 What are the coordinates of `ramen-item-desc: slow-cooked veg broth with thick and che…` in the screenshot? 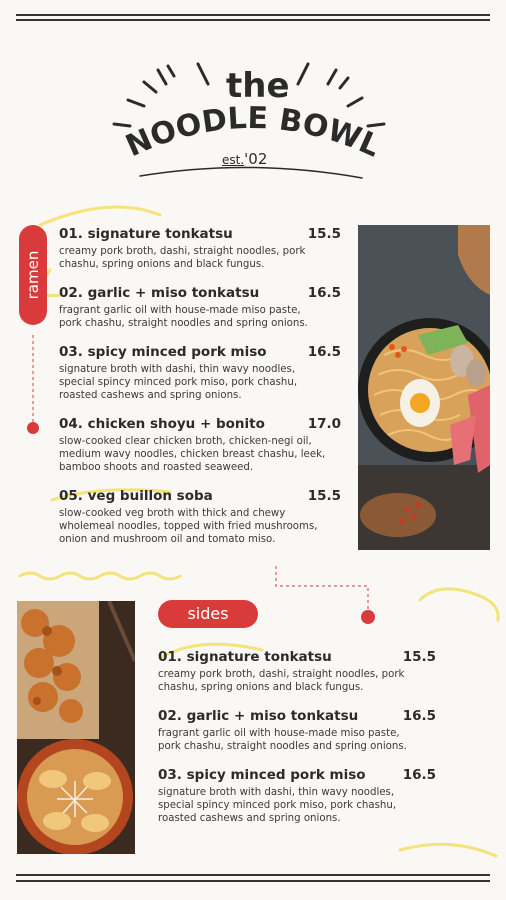 It's located at (188, 526).